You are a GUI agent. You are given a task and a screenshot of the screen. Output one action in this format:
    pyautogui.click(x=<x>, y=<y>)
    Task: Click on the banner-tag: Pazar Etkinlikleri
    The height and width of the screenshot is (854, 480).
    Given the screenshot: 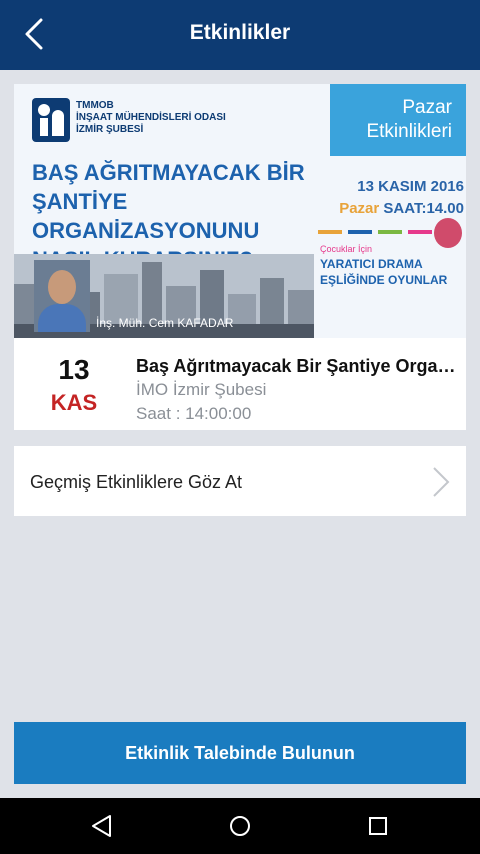 What is the action you would take?
    pyautogui.click(x=398, y=120)
    